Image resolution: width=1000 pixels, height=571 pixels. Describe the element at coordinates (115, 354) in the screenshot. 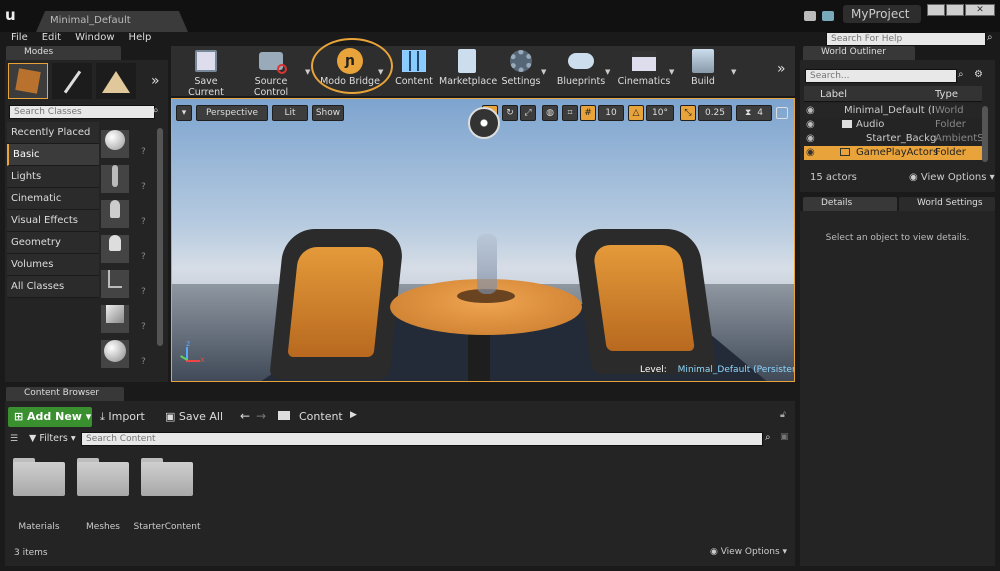

I see `sphere-thumb` at that location.